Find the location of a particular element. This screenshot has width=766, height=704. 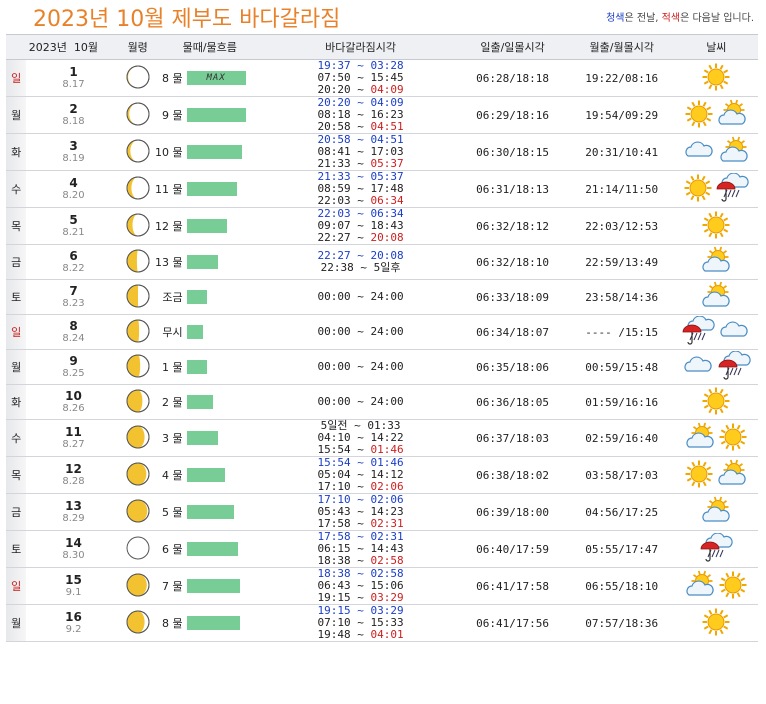

day-of-week: 토 is located at coordinates (16, 297).